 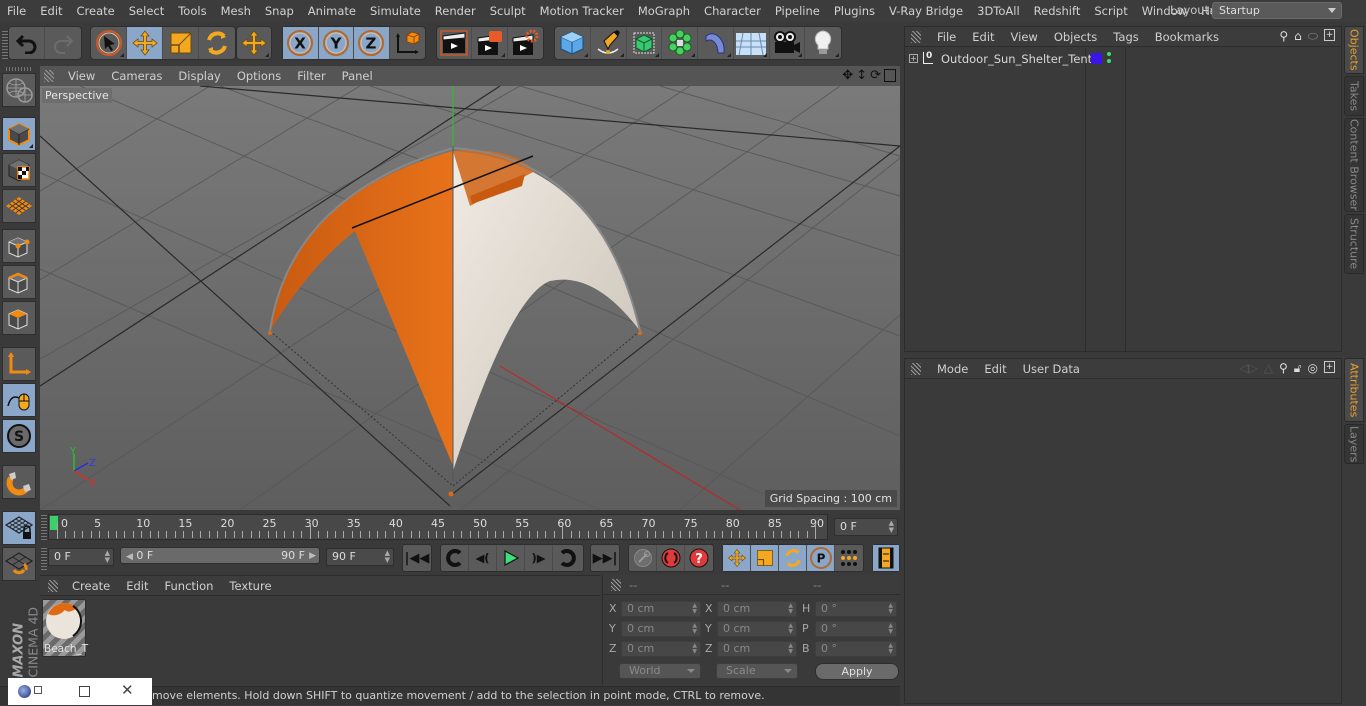 I want to click on tab-attributes: Attributes, so click(x=1354, y=390).